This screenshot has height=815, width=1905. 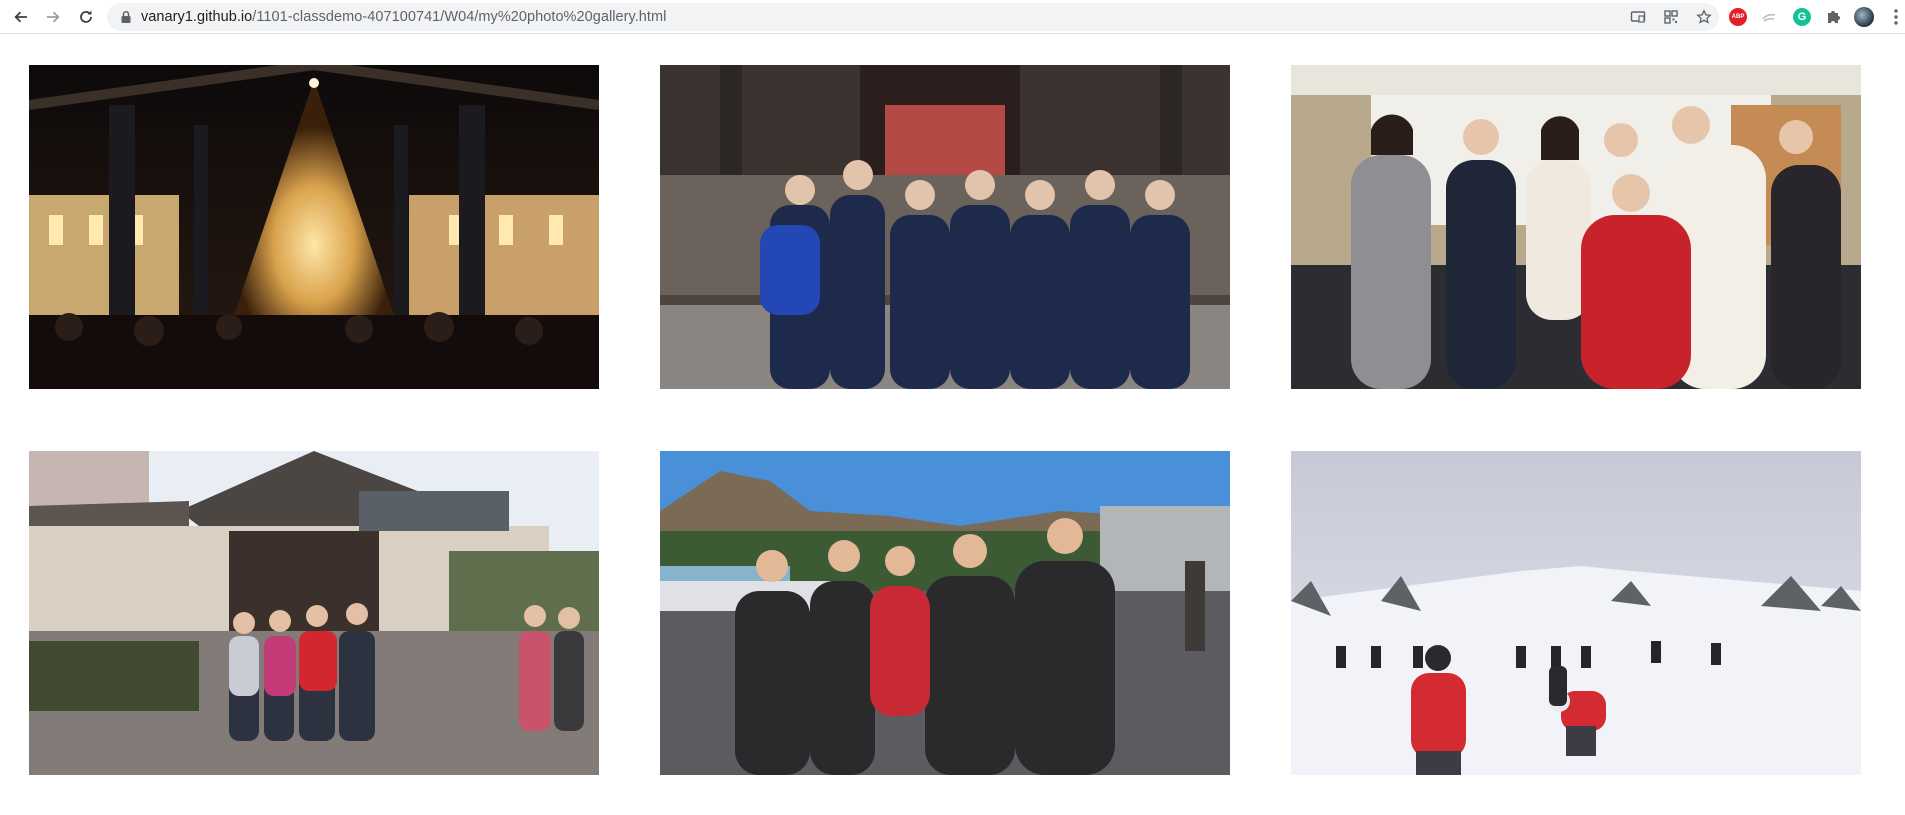 I want to click on puzzle-icon, so click(x=1833, y=17).